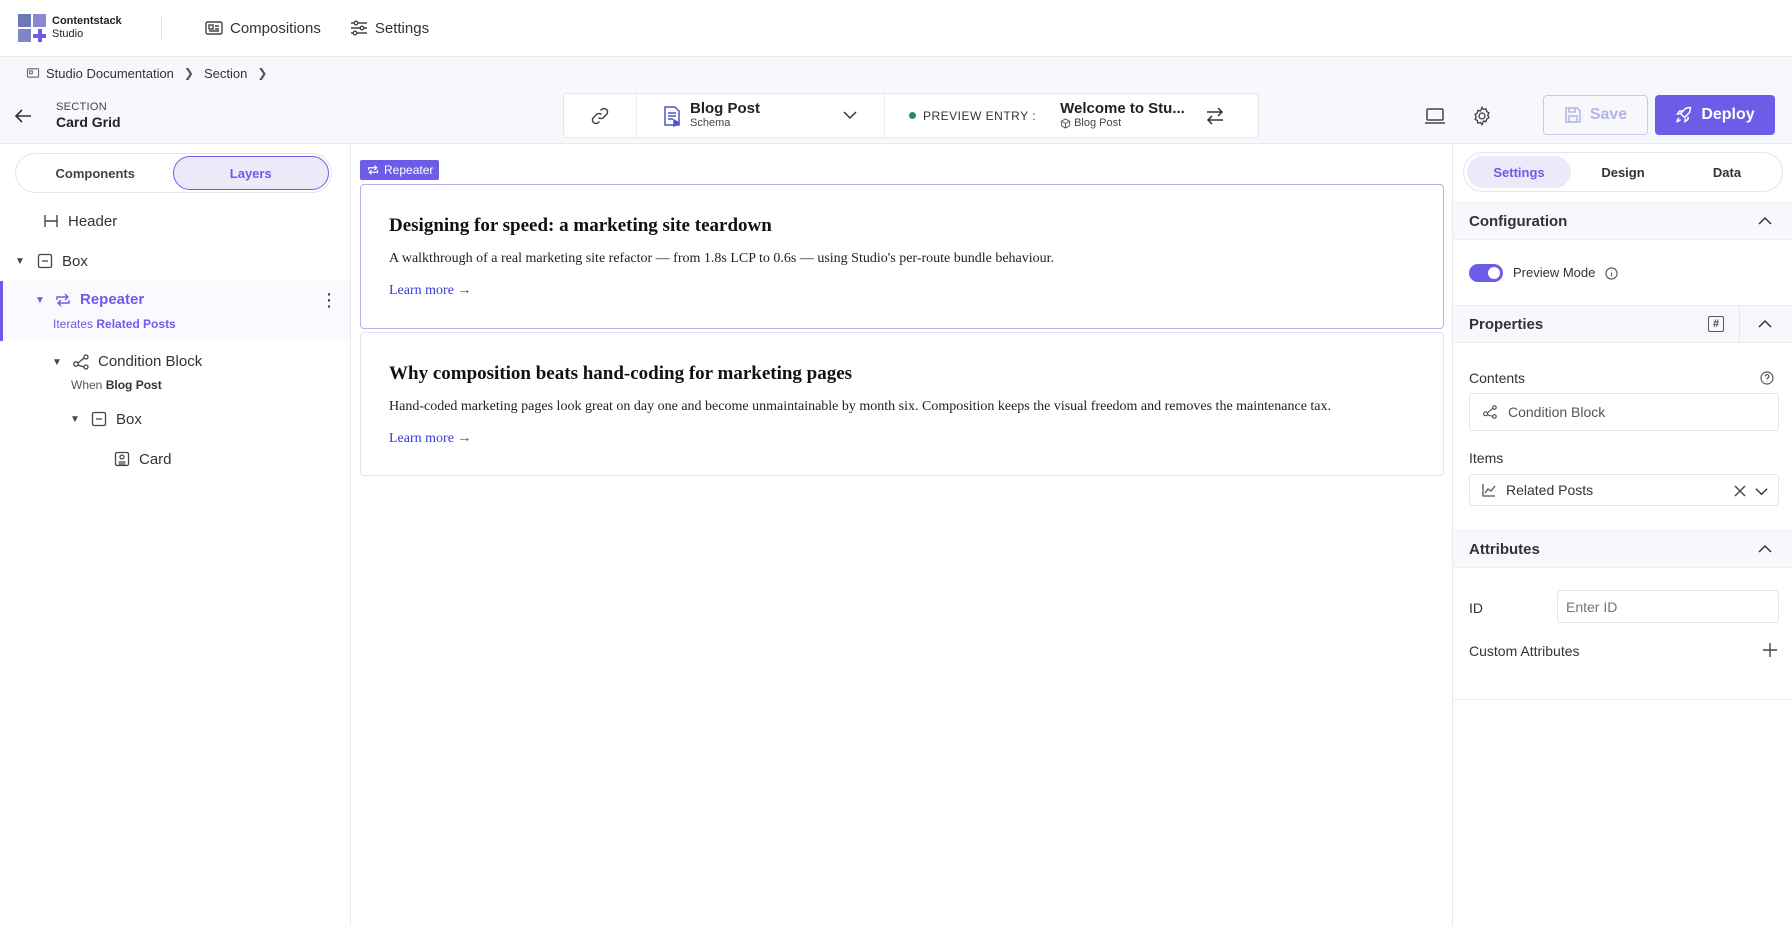 The width and height of the screenshot is (1792, 926). What do you see at coordinates (1486, 273) in the screenshot?
I see `preview-mode-toggle` at bounding box center [1486, 273].